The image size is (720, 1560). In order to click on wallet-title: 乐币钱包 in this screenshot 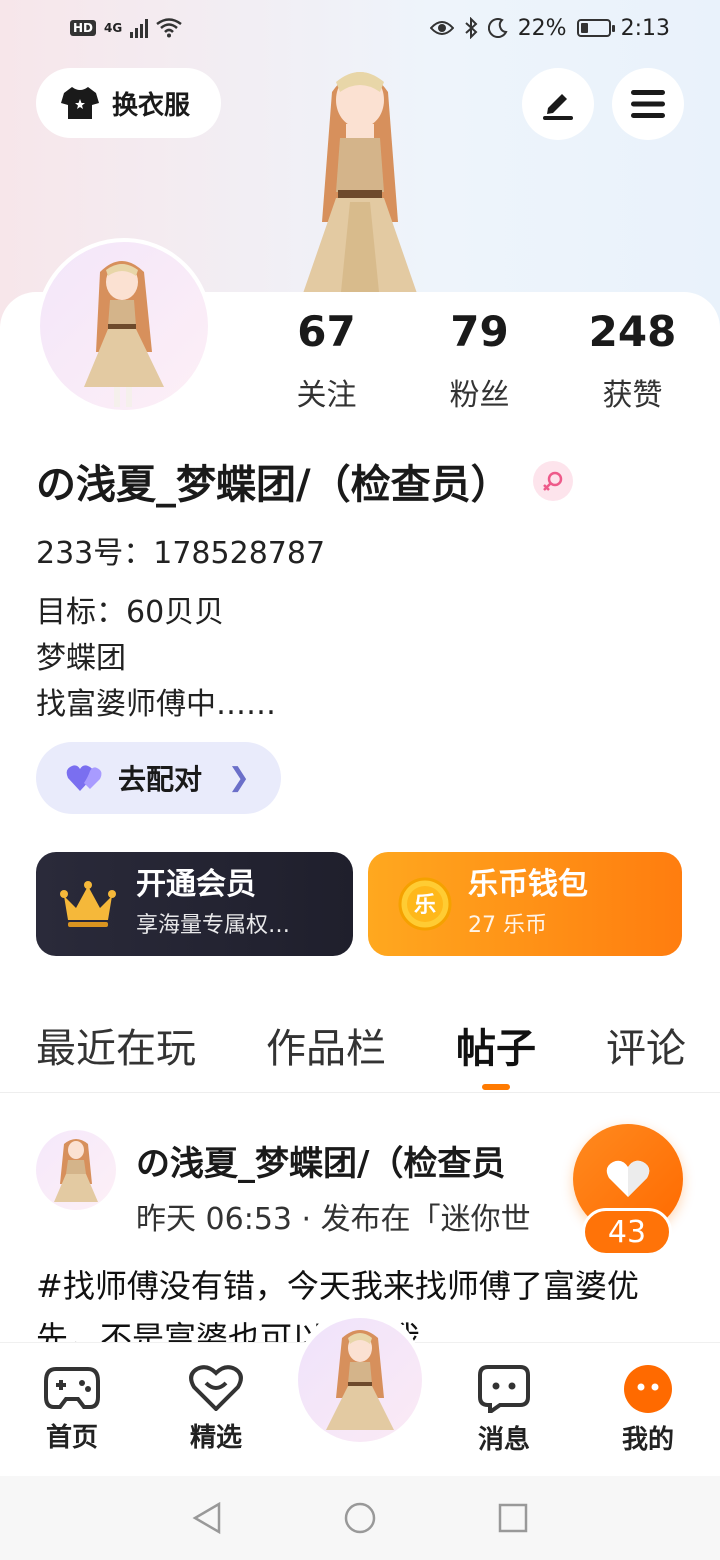, I will do `click(528, 884)`.